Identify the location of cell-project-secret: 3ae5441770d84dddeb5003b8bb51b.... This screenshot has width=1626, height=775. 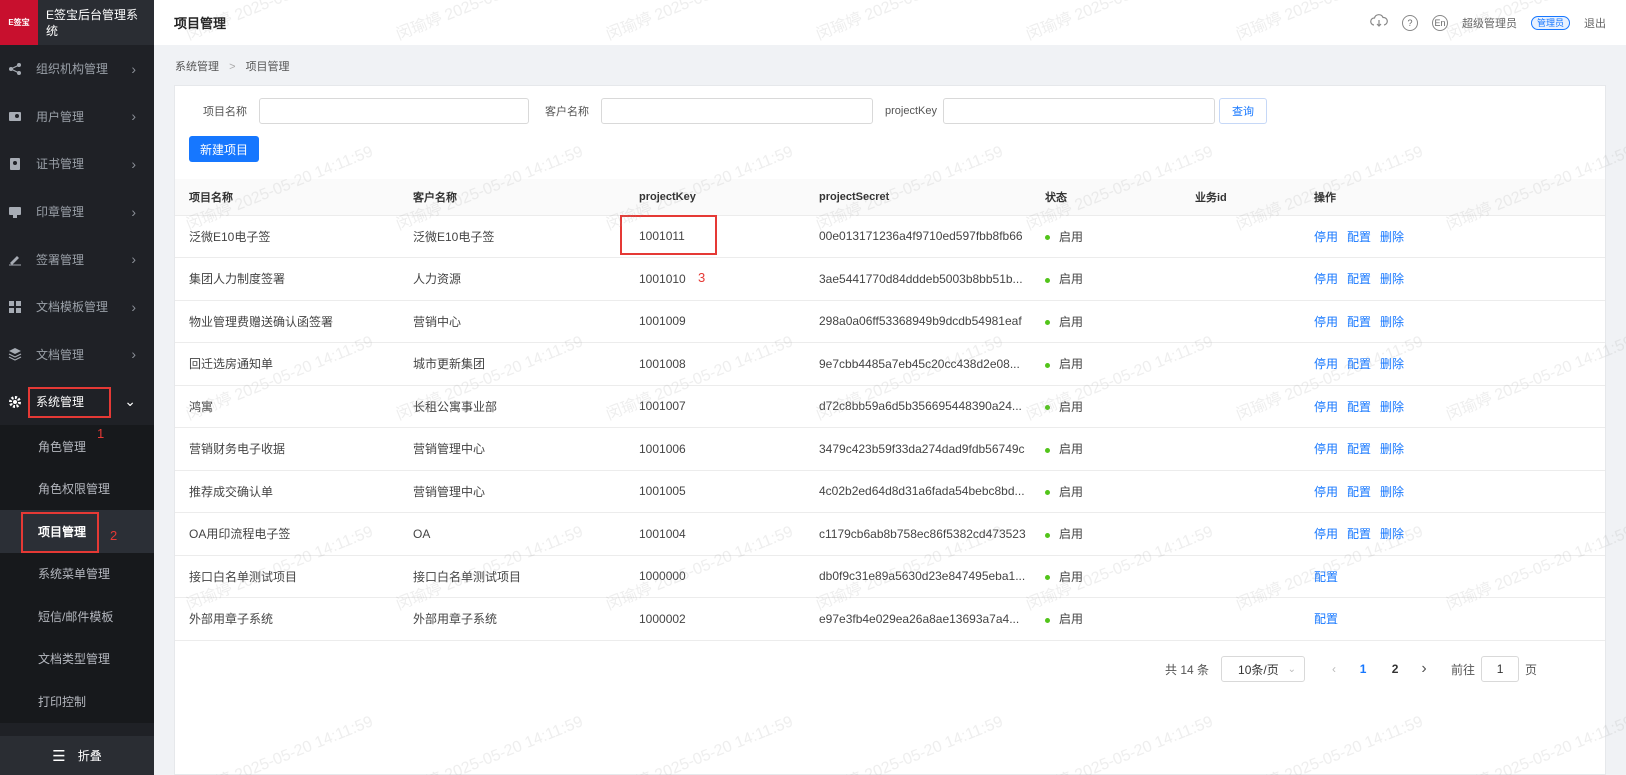
(918, 279).